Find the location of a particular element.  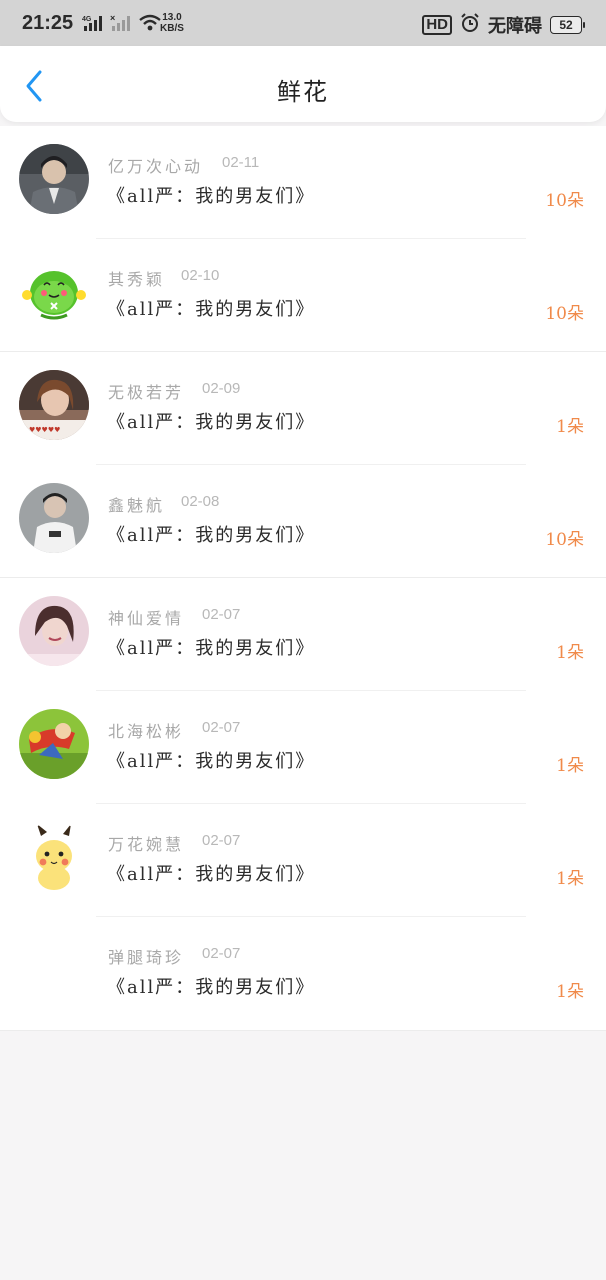

list-item: 神仙爱情 02-07 《all严：我的男友们》 1朵 is located at coordinates (303, 634).